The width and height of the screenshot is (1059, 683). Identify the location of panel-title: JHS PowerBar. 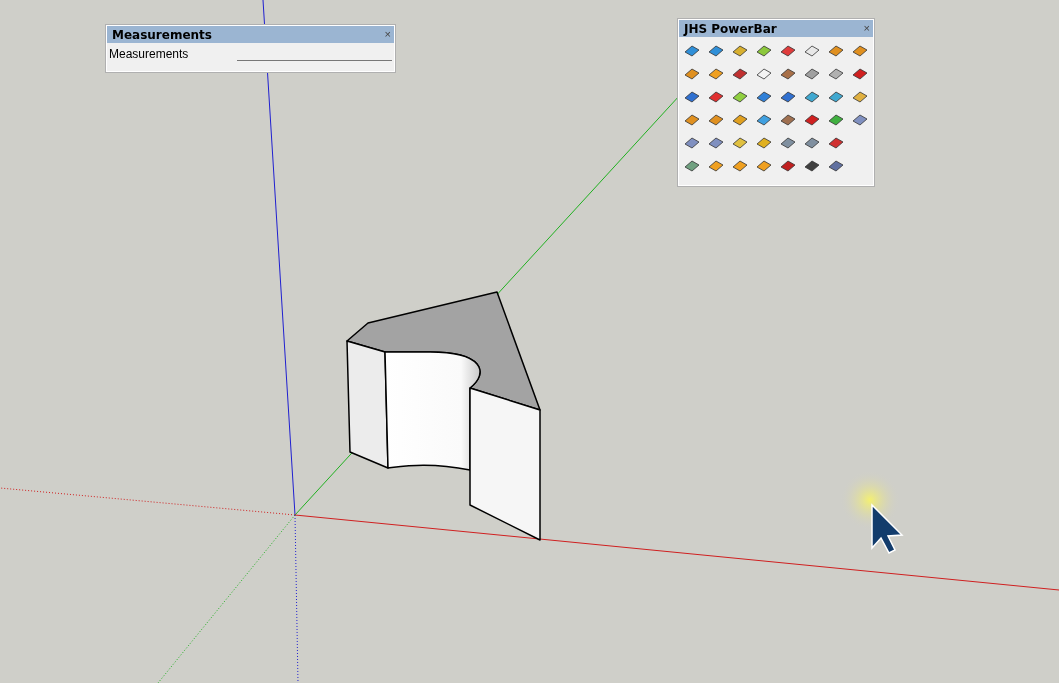
(730, 28).